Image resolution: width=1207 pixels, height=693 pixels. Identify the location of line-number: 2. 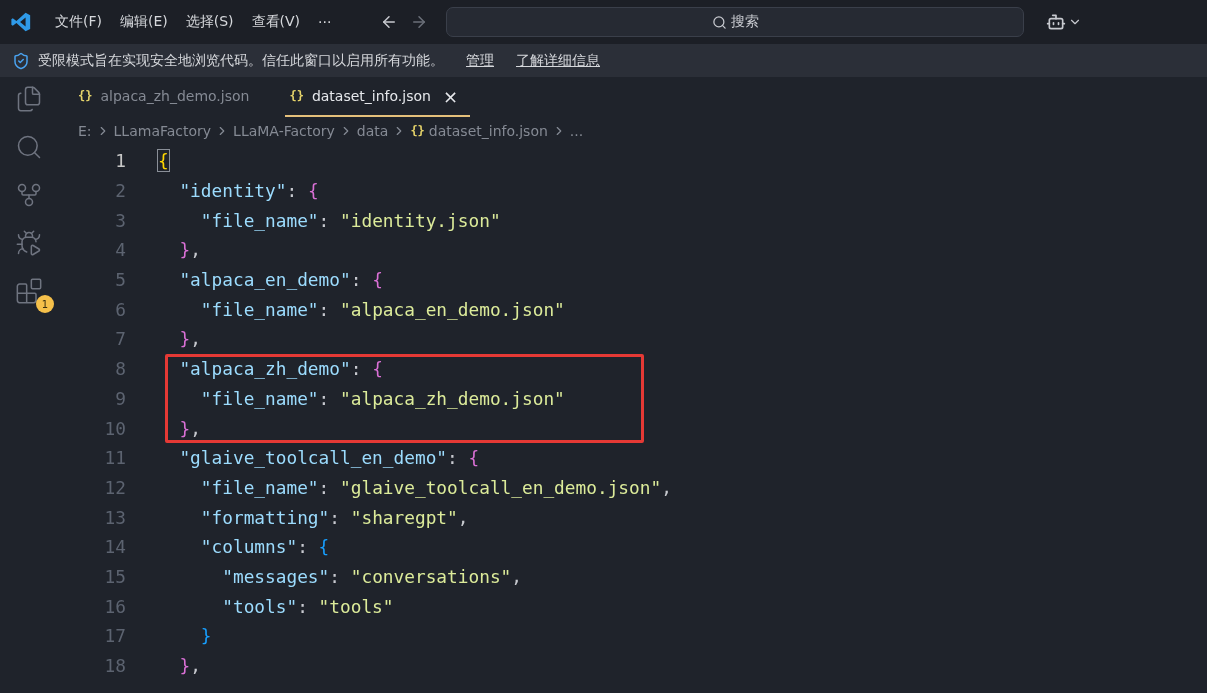
(120, 191).